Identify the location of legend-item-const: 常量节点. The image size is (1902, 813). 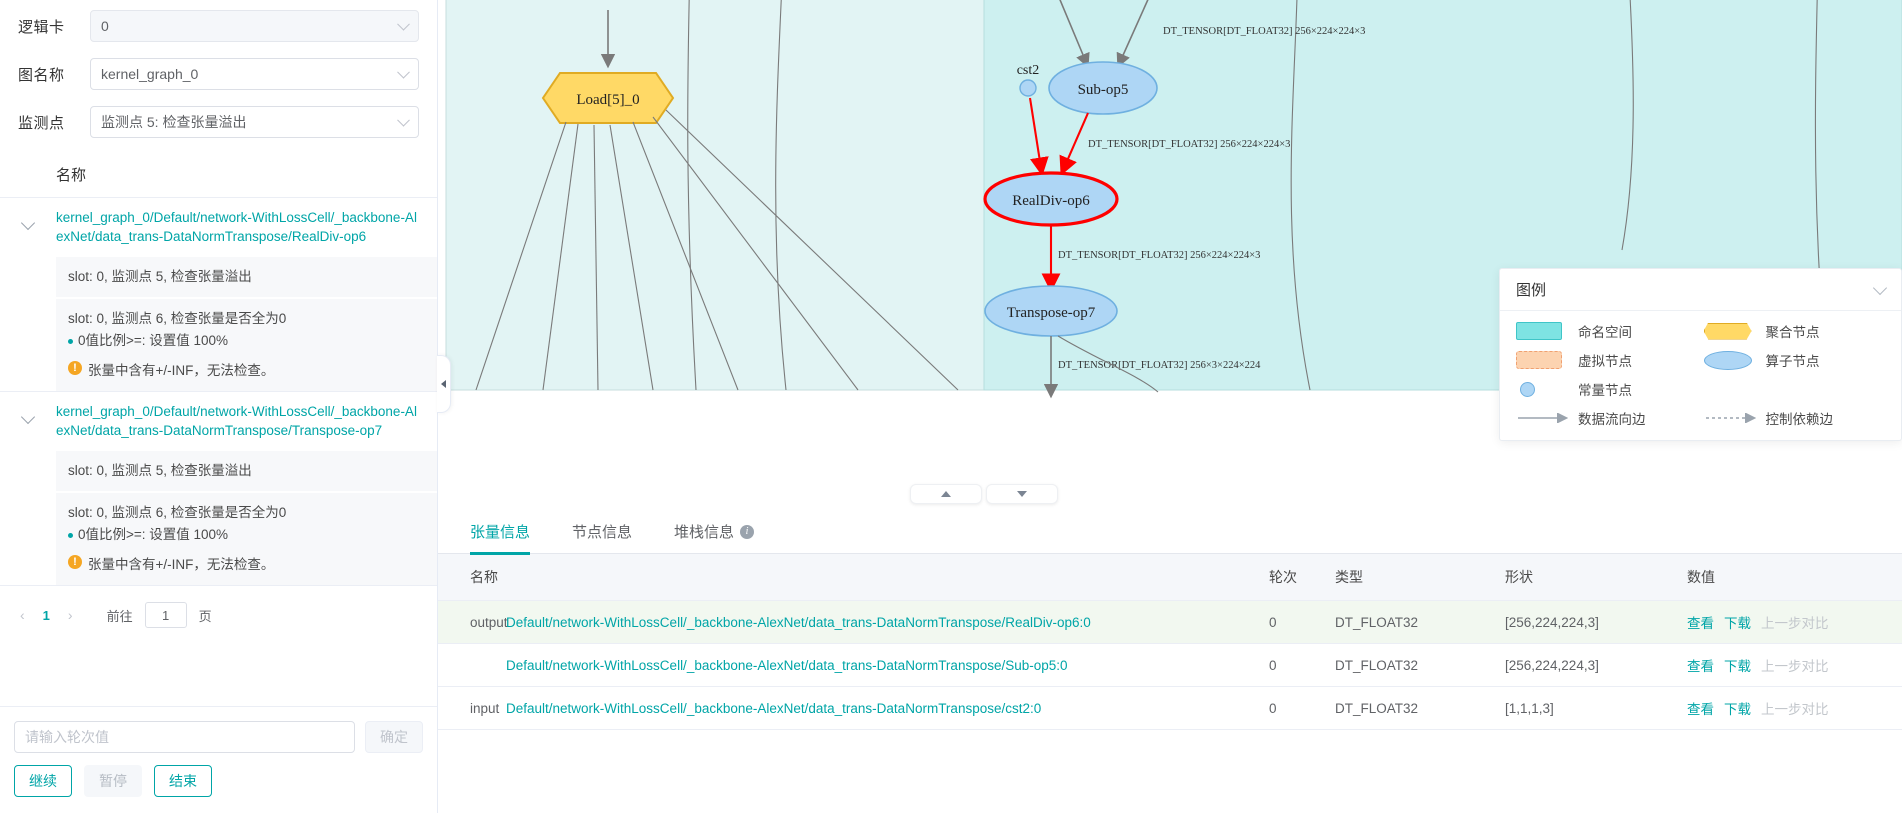
(1607, 389).